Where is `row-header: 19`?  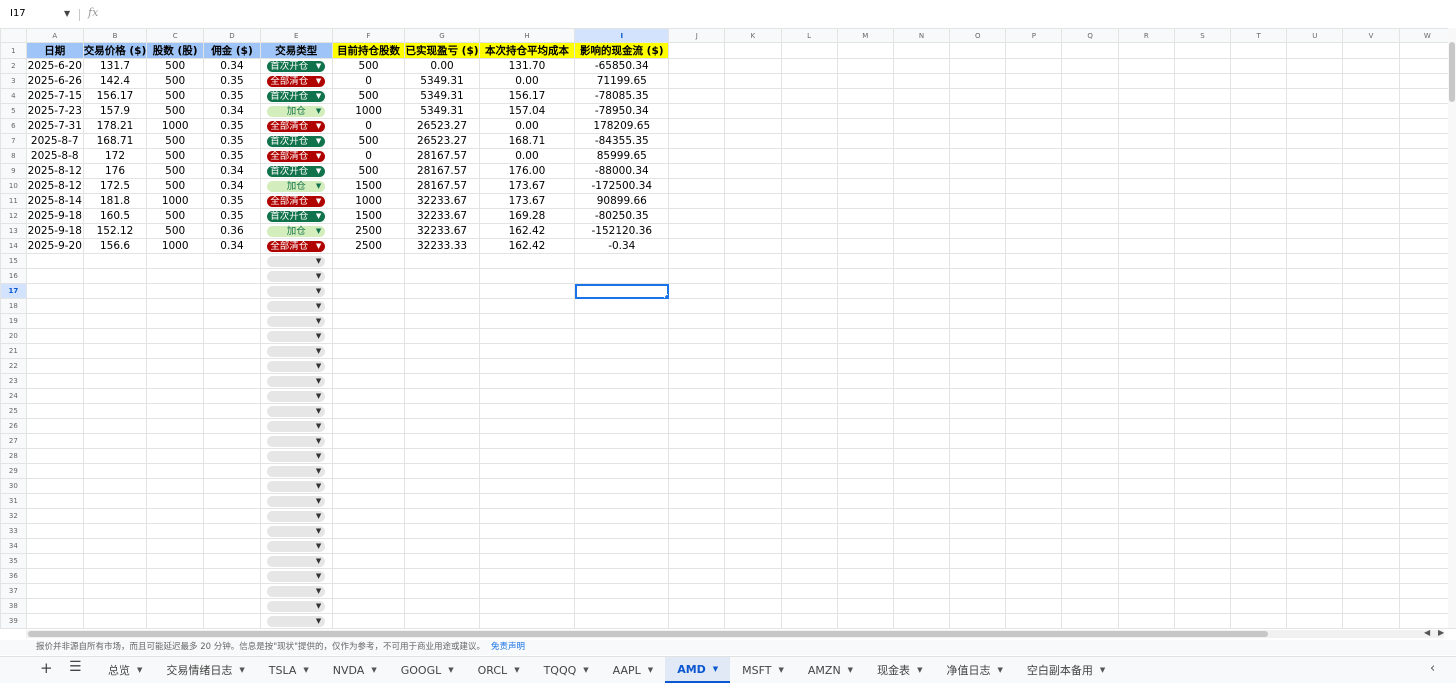
row-header: 19 is located at coordinates (13, 321).